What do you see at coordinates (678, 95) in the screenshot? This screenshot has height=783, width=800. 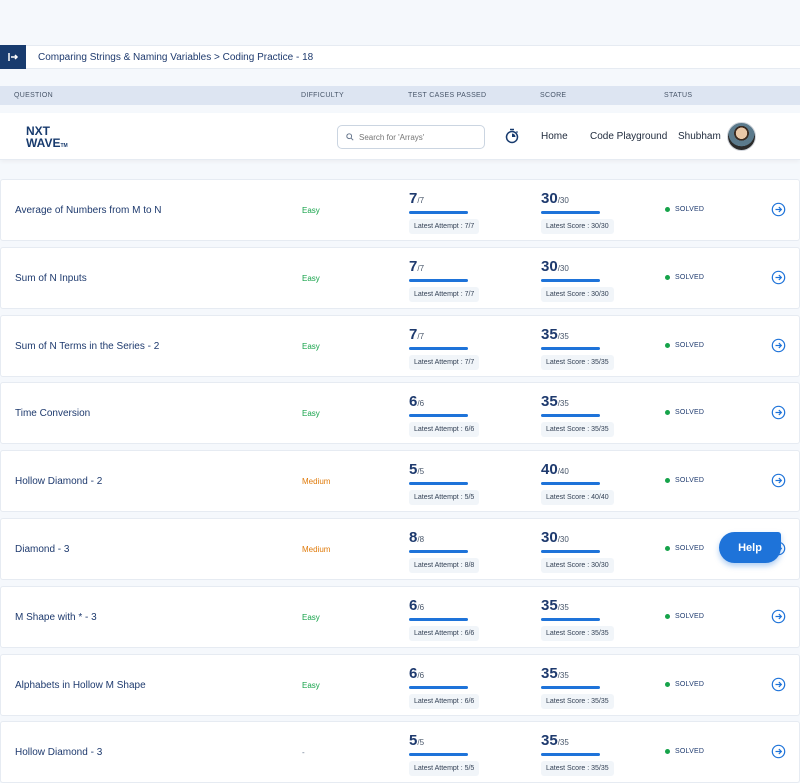 I see `column-header-status: STATUS` at bounding box center [678, 95].